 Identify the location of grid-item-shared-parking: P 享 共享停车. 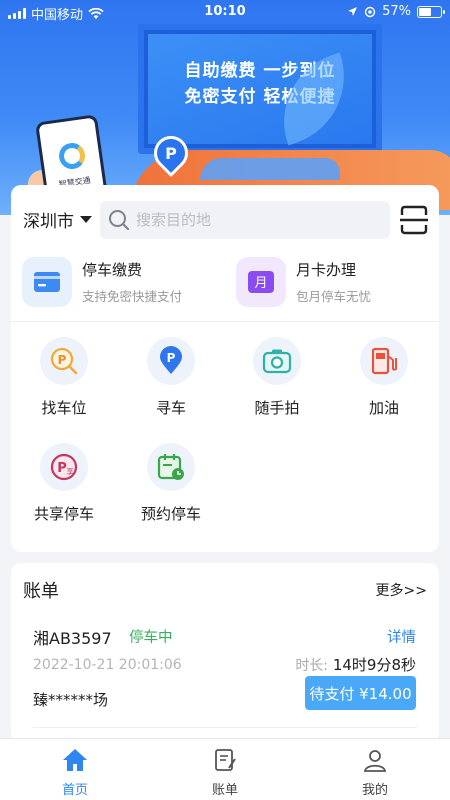
(64, 483).